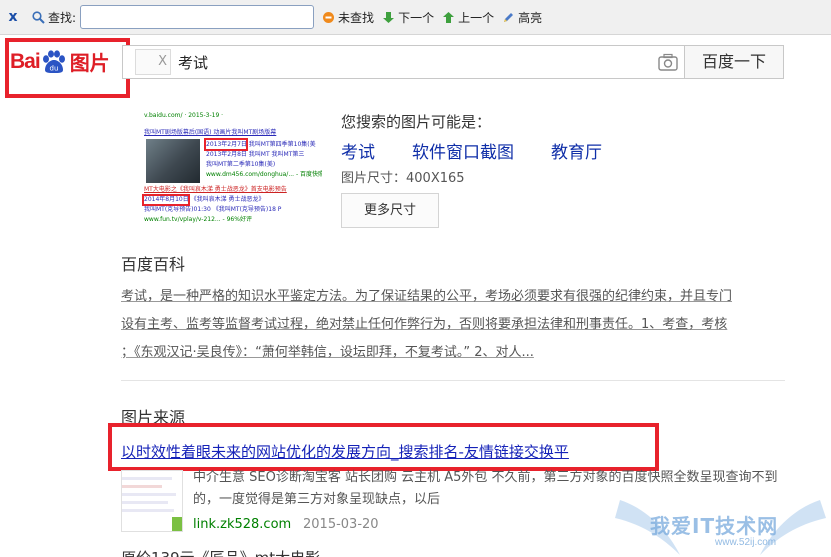 This screenshot has height=557, width=831. Describe the element at coordinates (153, 264) in the screenshot. I see `baike-section-title: 百度百科` at that location.